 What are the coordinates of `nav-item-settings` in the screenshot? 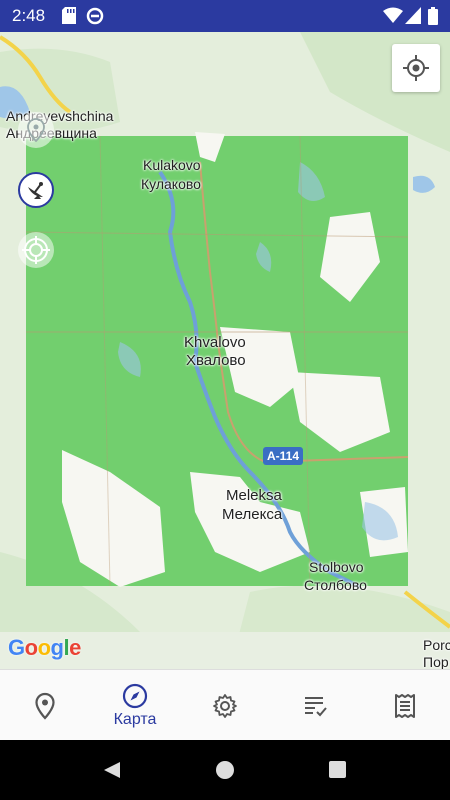 It's located at (225, 705).